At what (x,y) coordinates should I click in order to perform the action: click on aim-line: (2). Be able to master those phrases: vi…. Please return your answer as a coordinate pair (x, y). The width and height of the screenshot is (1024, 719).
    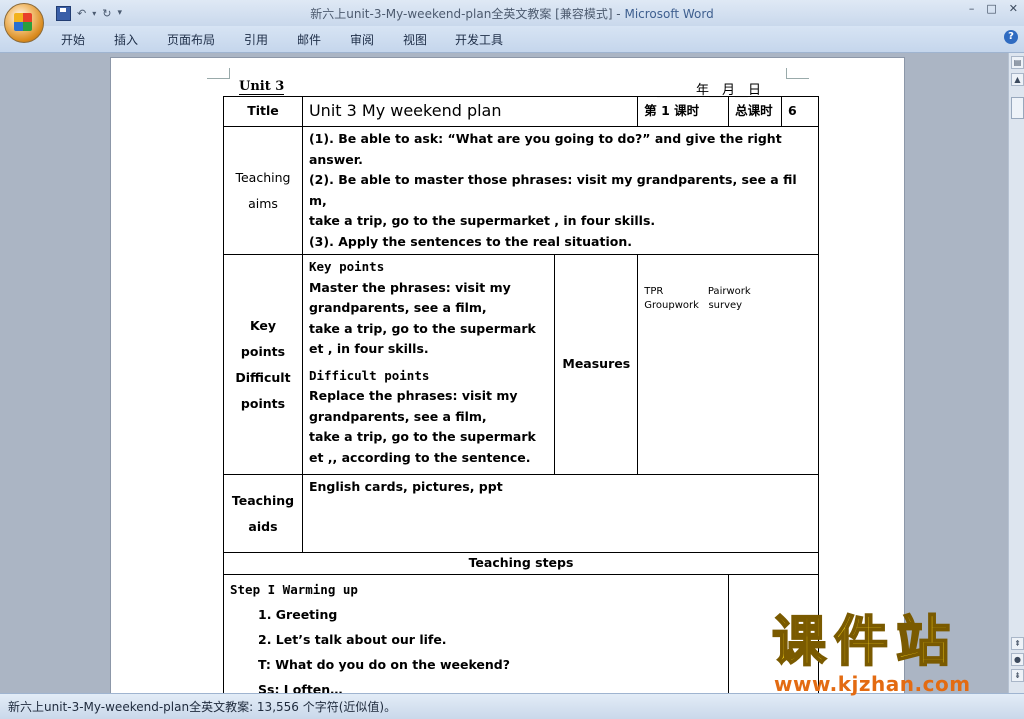
    Looking at the image, I should click on (552, 179).